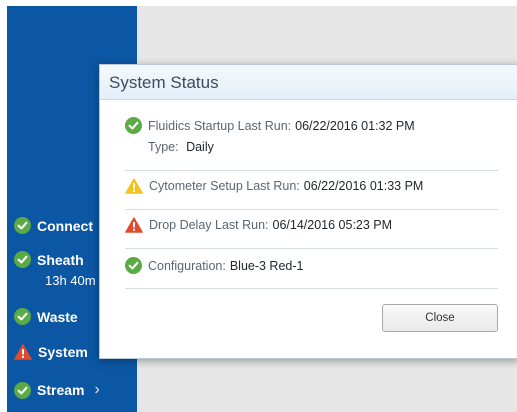 Image resolution: width=517 pixels, height=412 pixels. I want to click on sidebar-item-label: Sheath, so click(60, 259).